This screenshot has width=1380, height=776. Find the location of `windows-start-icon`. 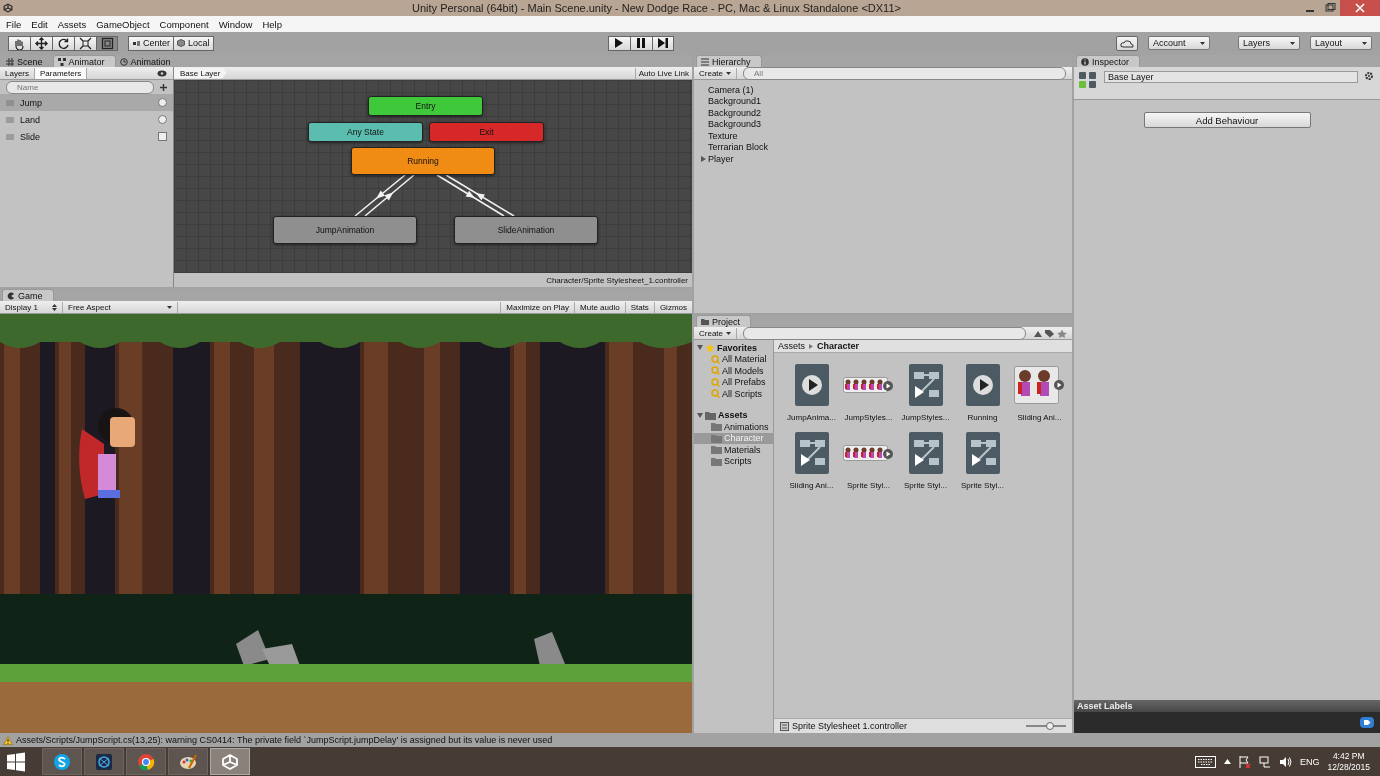

windows-start-icon is located at coordinates (16, 761).